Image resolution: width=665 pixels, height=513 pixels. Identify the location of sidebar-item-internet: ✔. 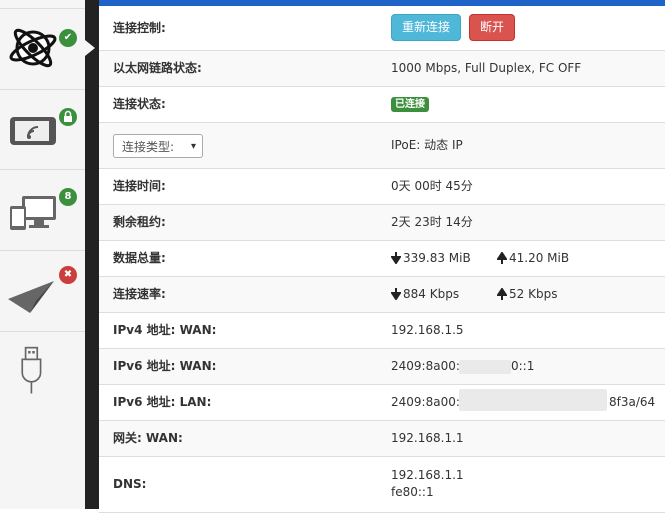
(42, 49).